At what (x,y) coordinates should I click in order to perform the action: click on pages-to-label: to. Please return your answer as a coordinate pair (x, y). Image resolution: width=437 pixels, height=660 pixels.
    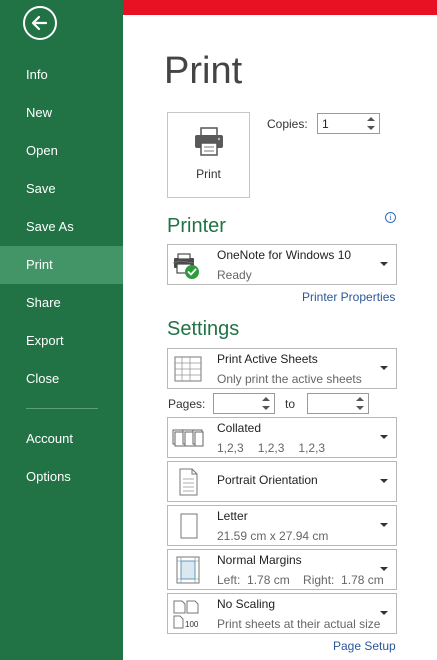
    Looking at the image, I should click on (290, 404).